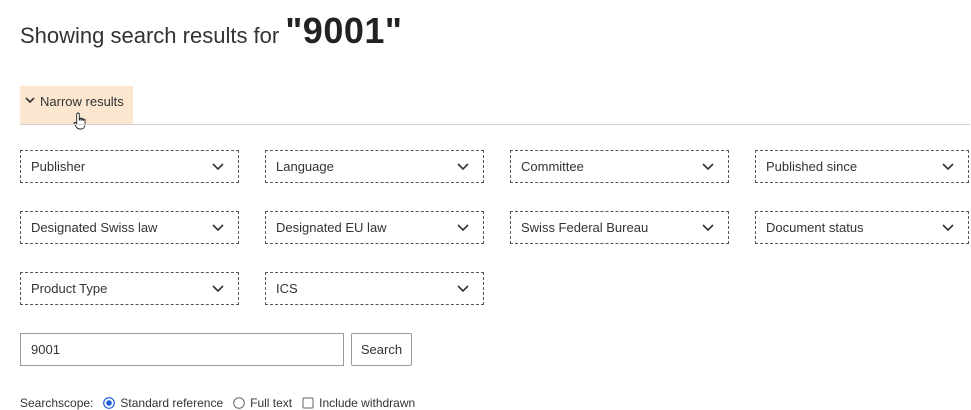  What do you see at coordinates (495, 124) in the screenshot?
I see `divider` at bounding box center [495, 124].